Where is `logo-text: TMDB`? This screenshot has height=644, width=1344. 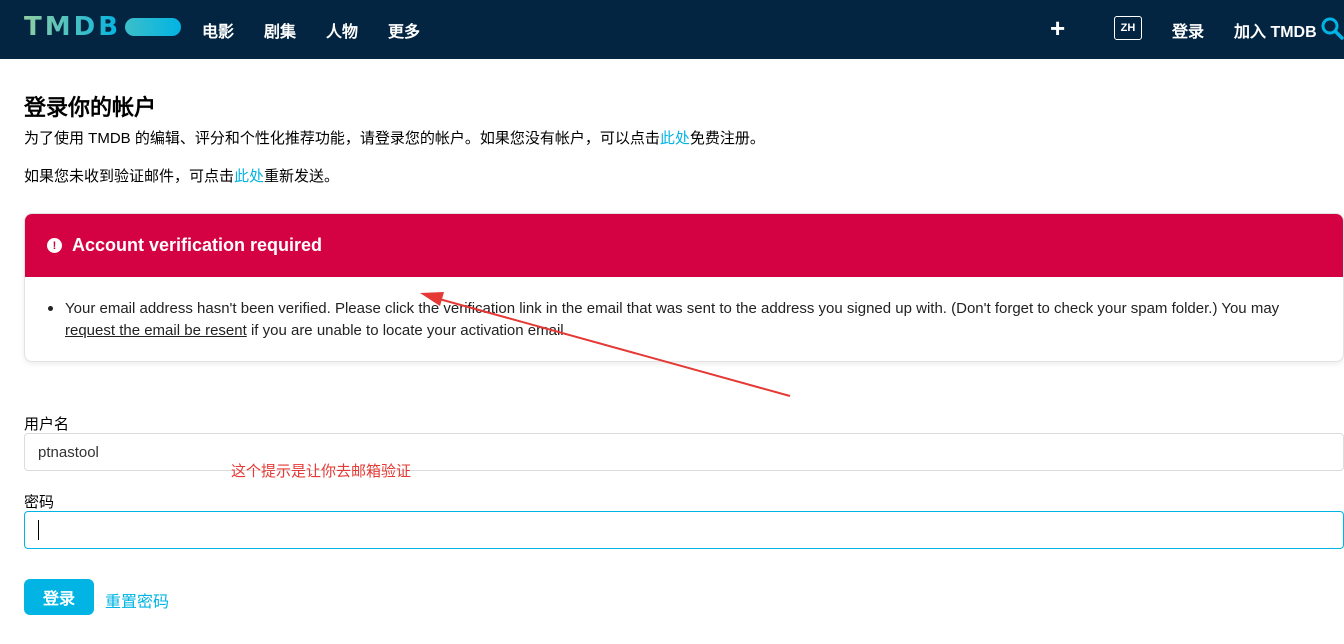
logo-text: TMDB is located at coordinates (73, 27).